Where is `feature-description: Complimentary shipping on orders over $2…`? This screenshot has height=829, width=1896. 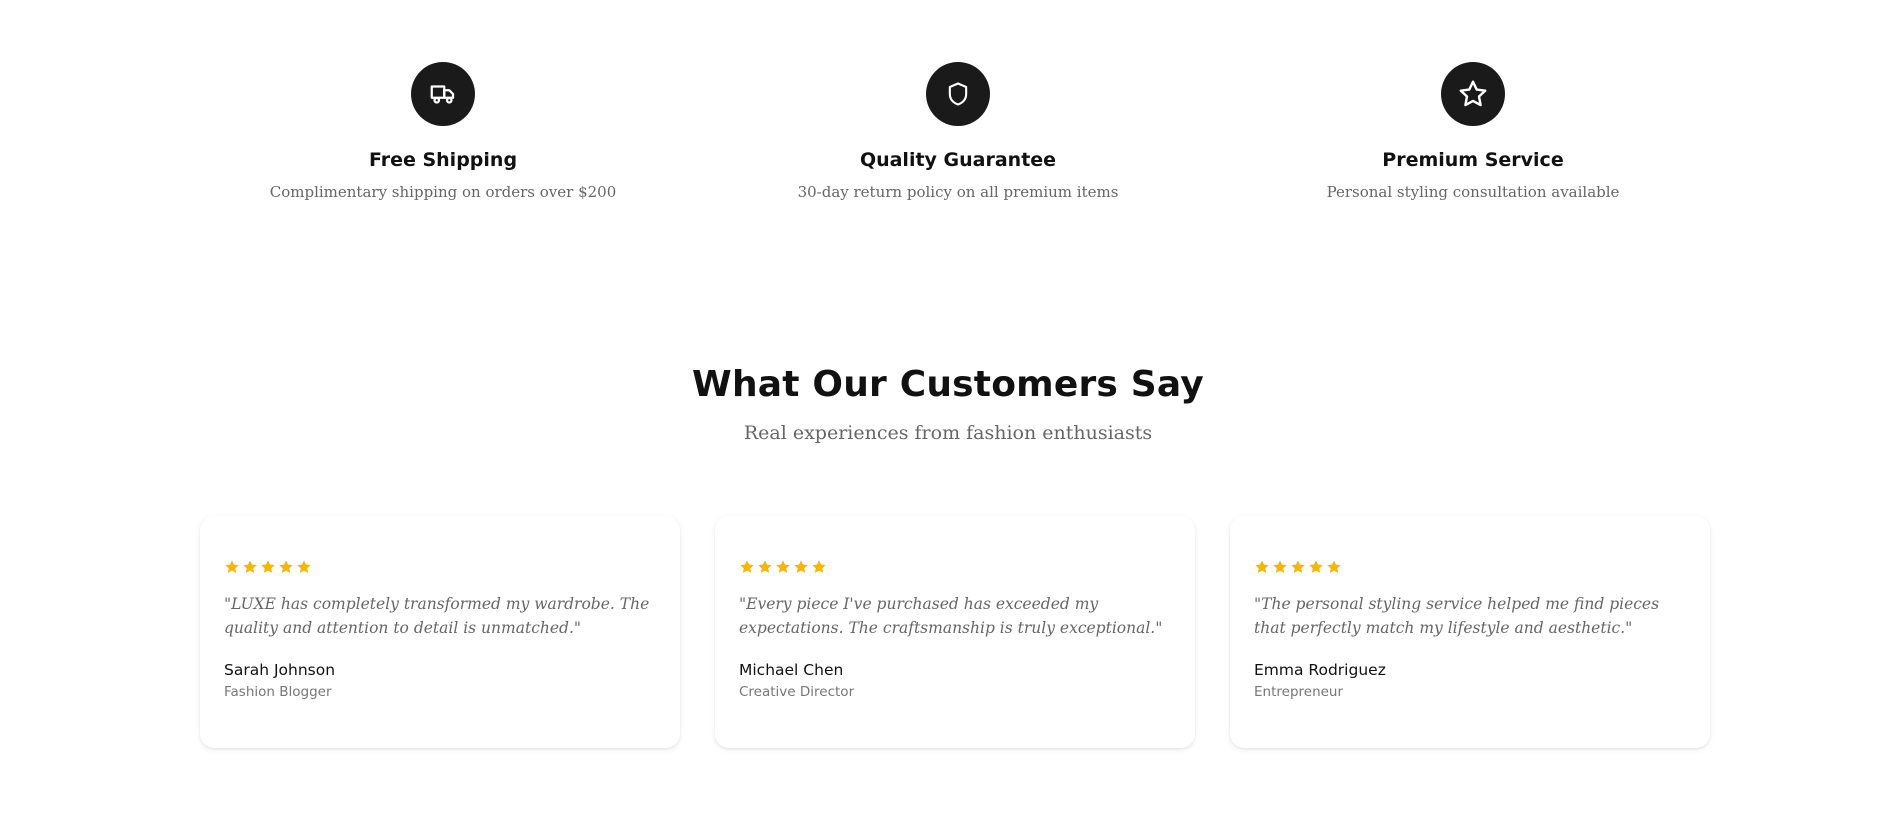 feature-description: Complimentary shipping on orders over $2… is located at coordinates (443, 192).